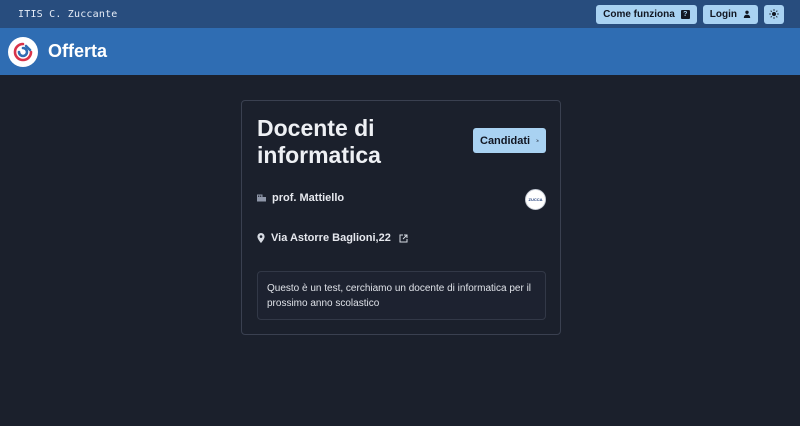 This screenshot has height=426, width=800. I want to click on apply-label: Candidati, so click(505, 140).